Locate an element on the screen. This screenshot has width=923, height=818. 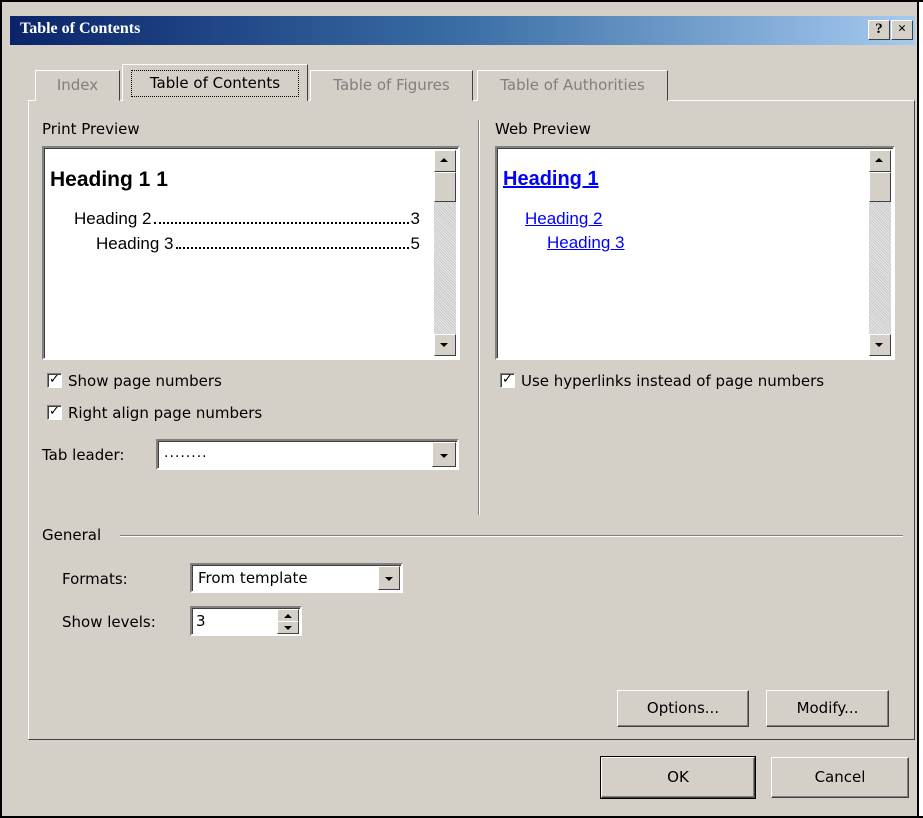
web-heading-3-link: Heading 3 is located at coordinates (586, 243).